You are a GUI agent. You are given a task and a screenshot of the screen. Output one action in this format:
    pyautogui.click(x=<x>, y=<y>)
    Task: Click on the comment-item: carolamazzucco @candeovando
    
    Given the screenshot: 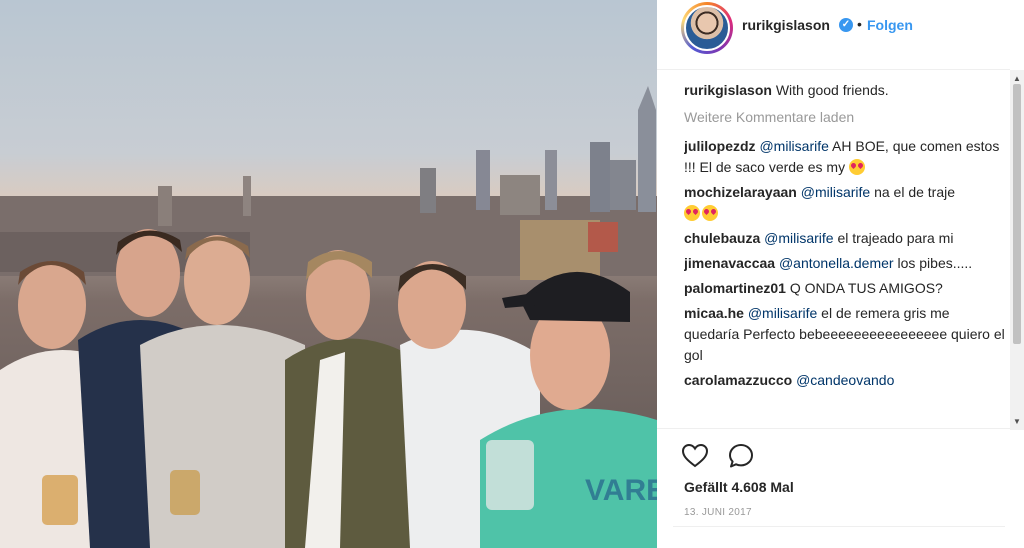 What is the action you would take?
    pyautogui.click(x=845, y=380)
    